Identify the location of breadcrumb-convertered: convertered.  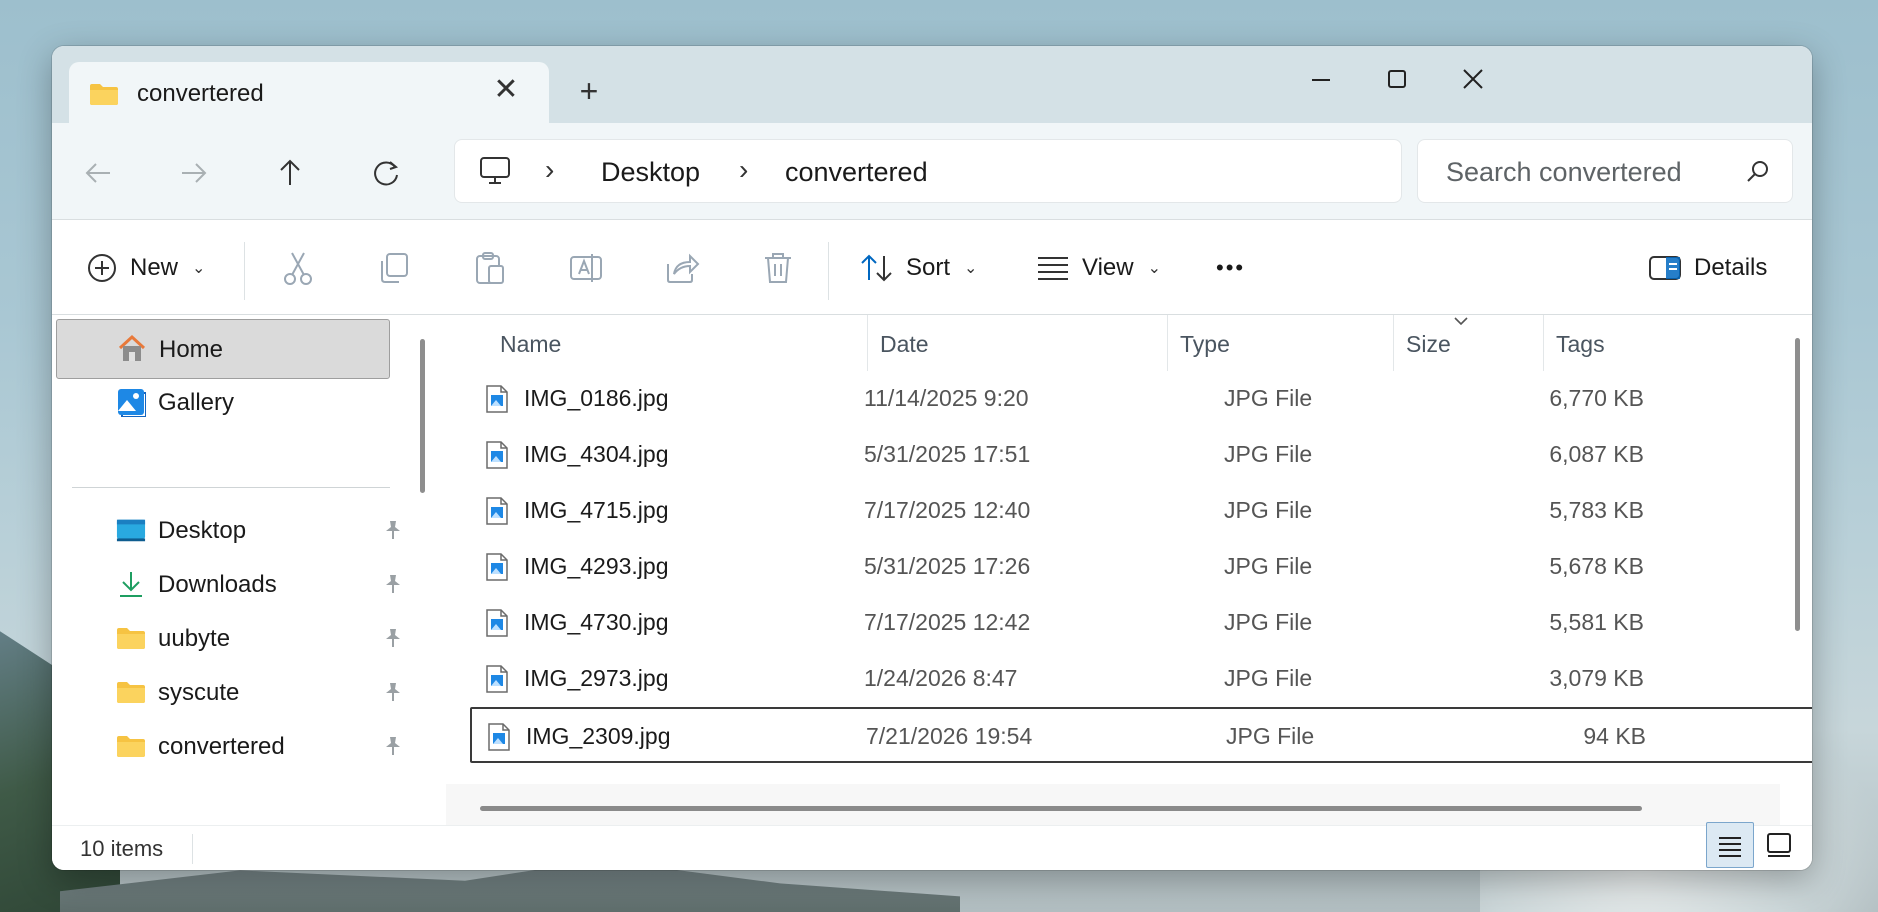
(856, 172).